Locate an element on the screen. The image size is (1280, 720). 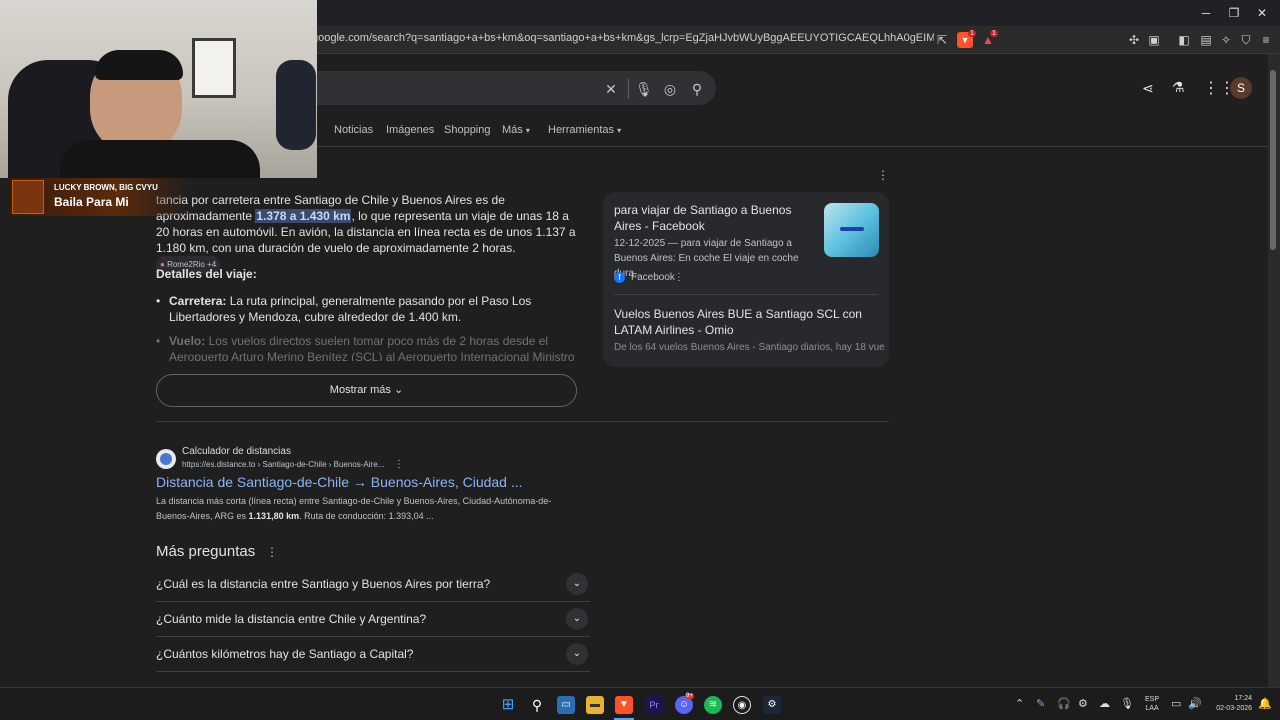
show-more-label: Mostrar más is located at coordinates (360, 390).